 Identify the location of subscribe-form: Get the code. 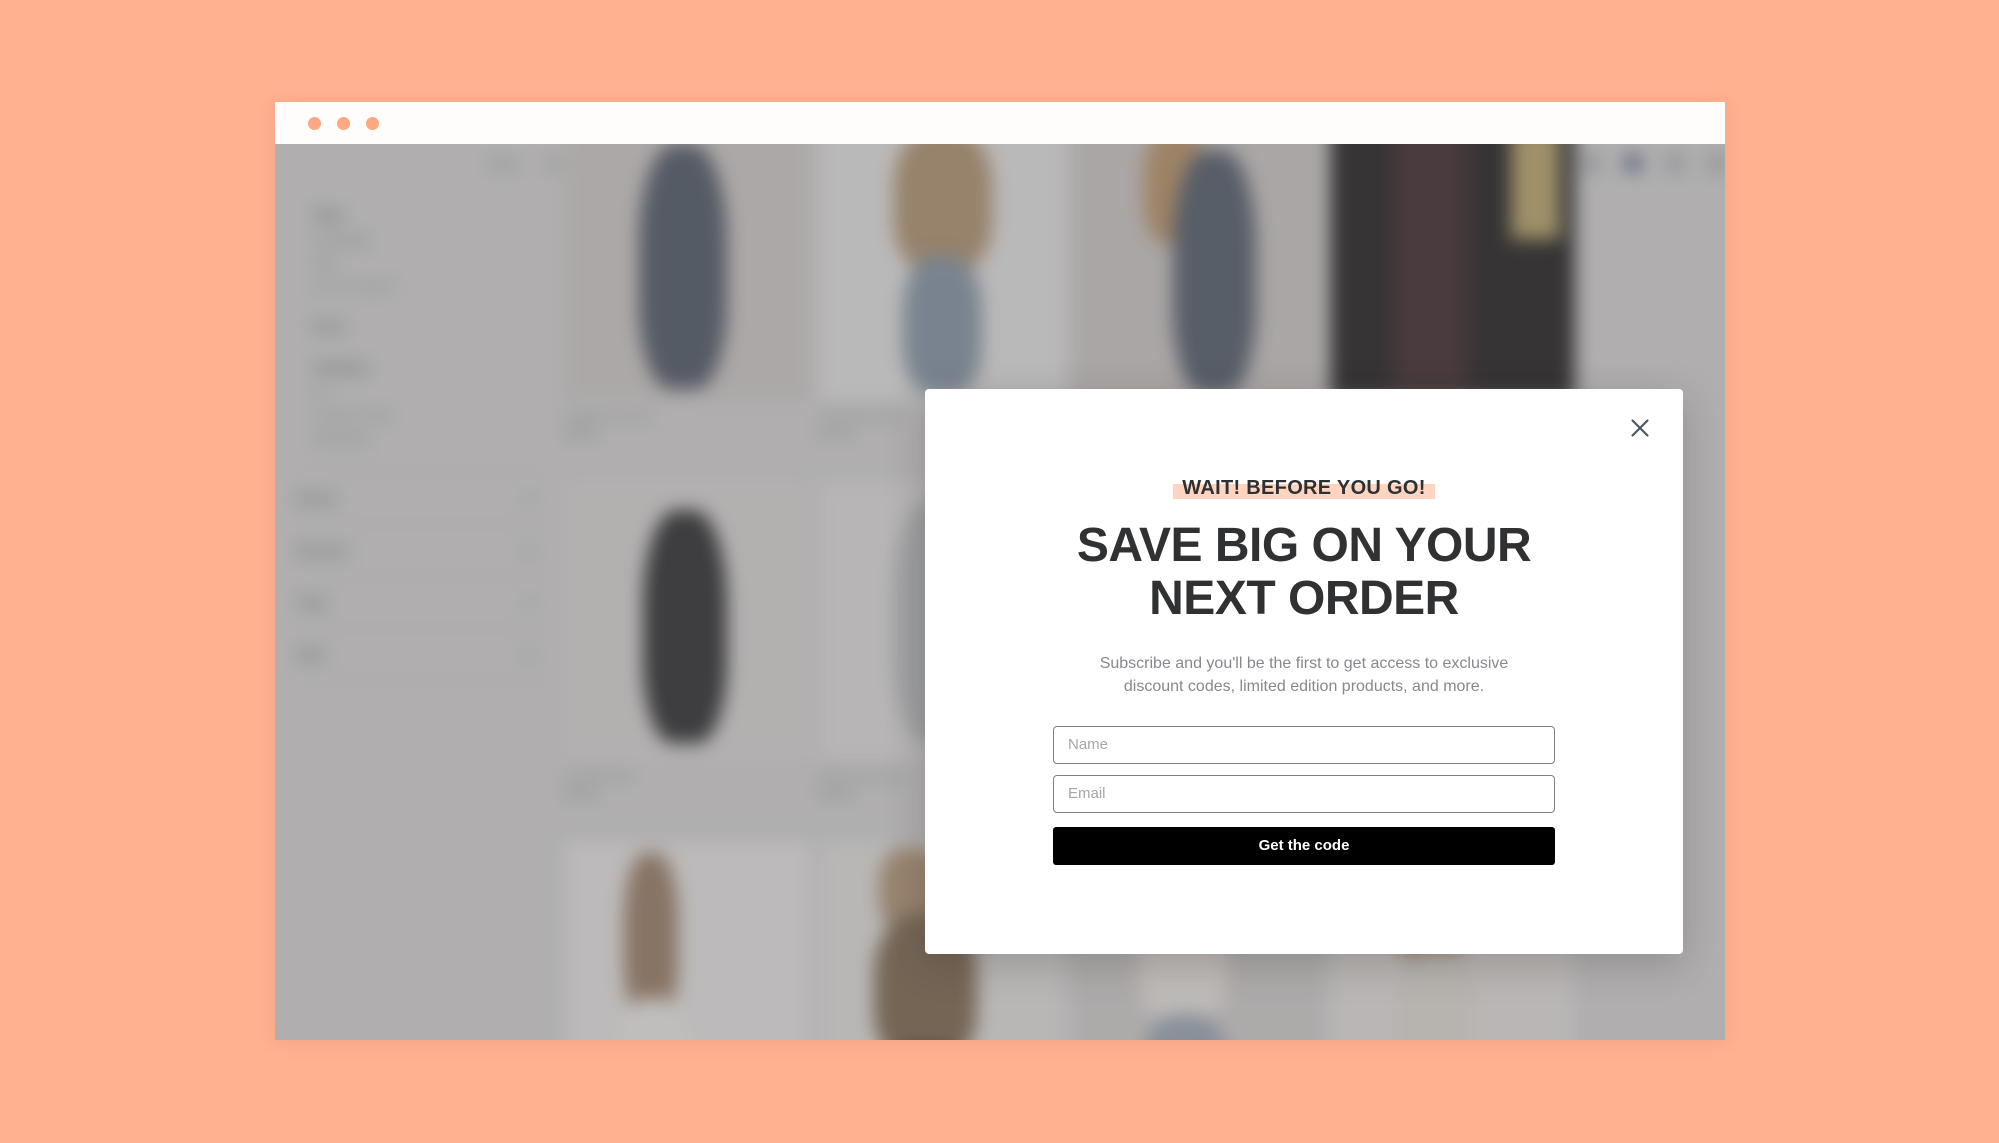
(1304, 795).